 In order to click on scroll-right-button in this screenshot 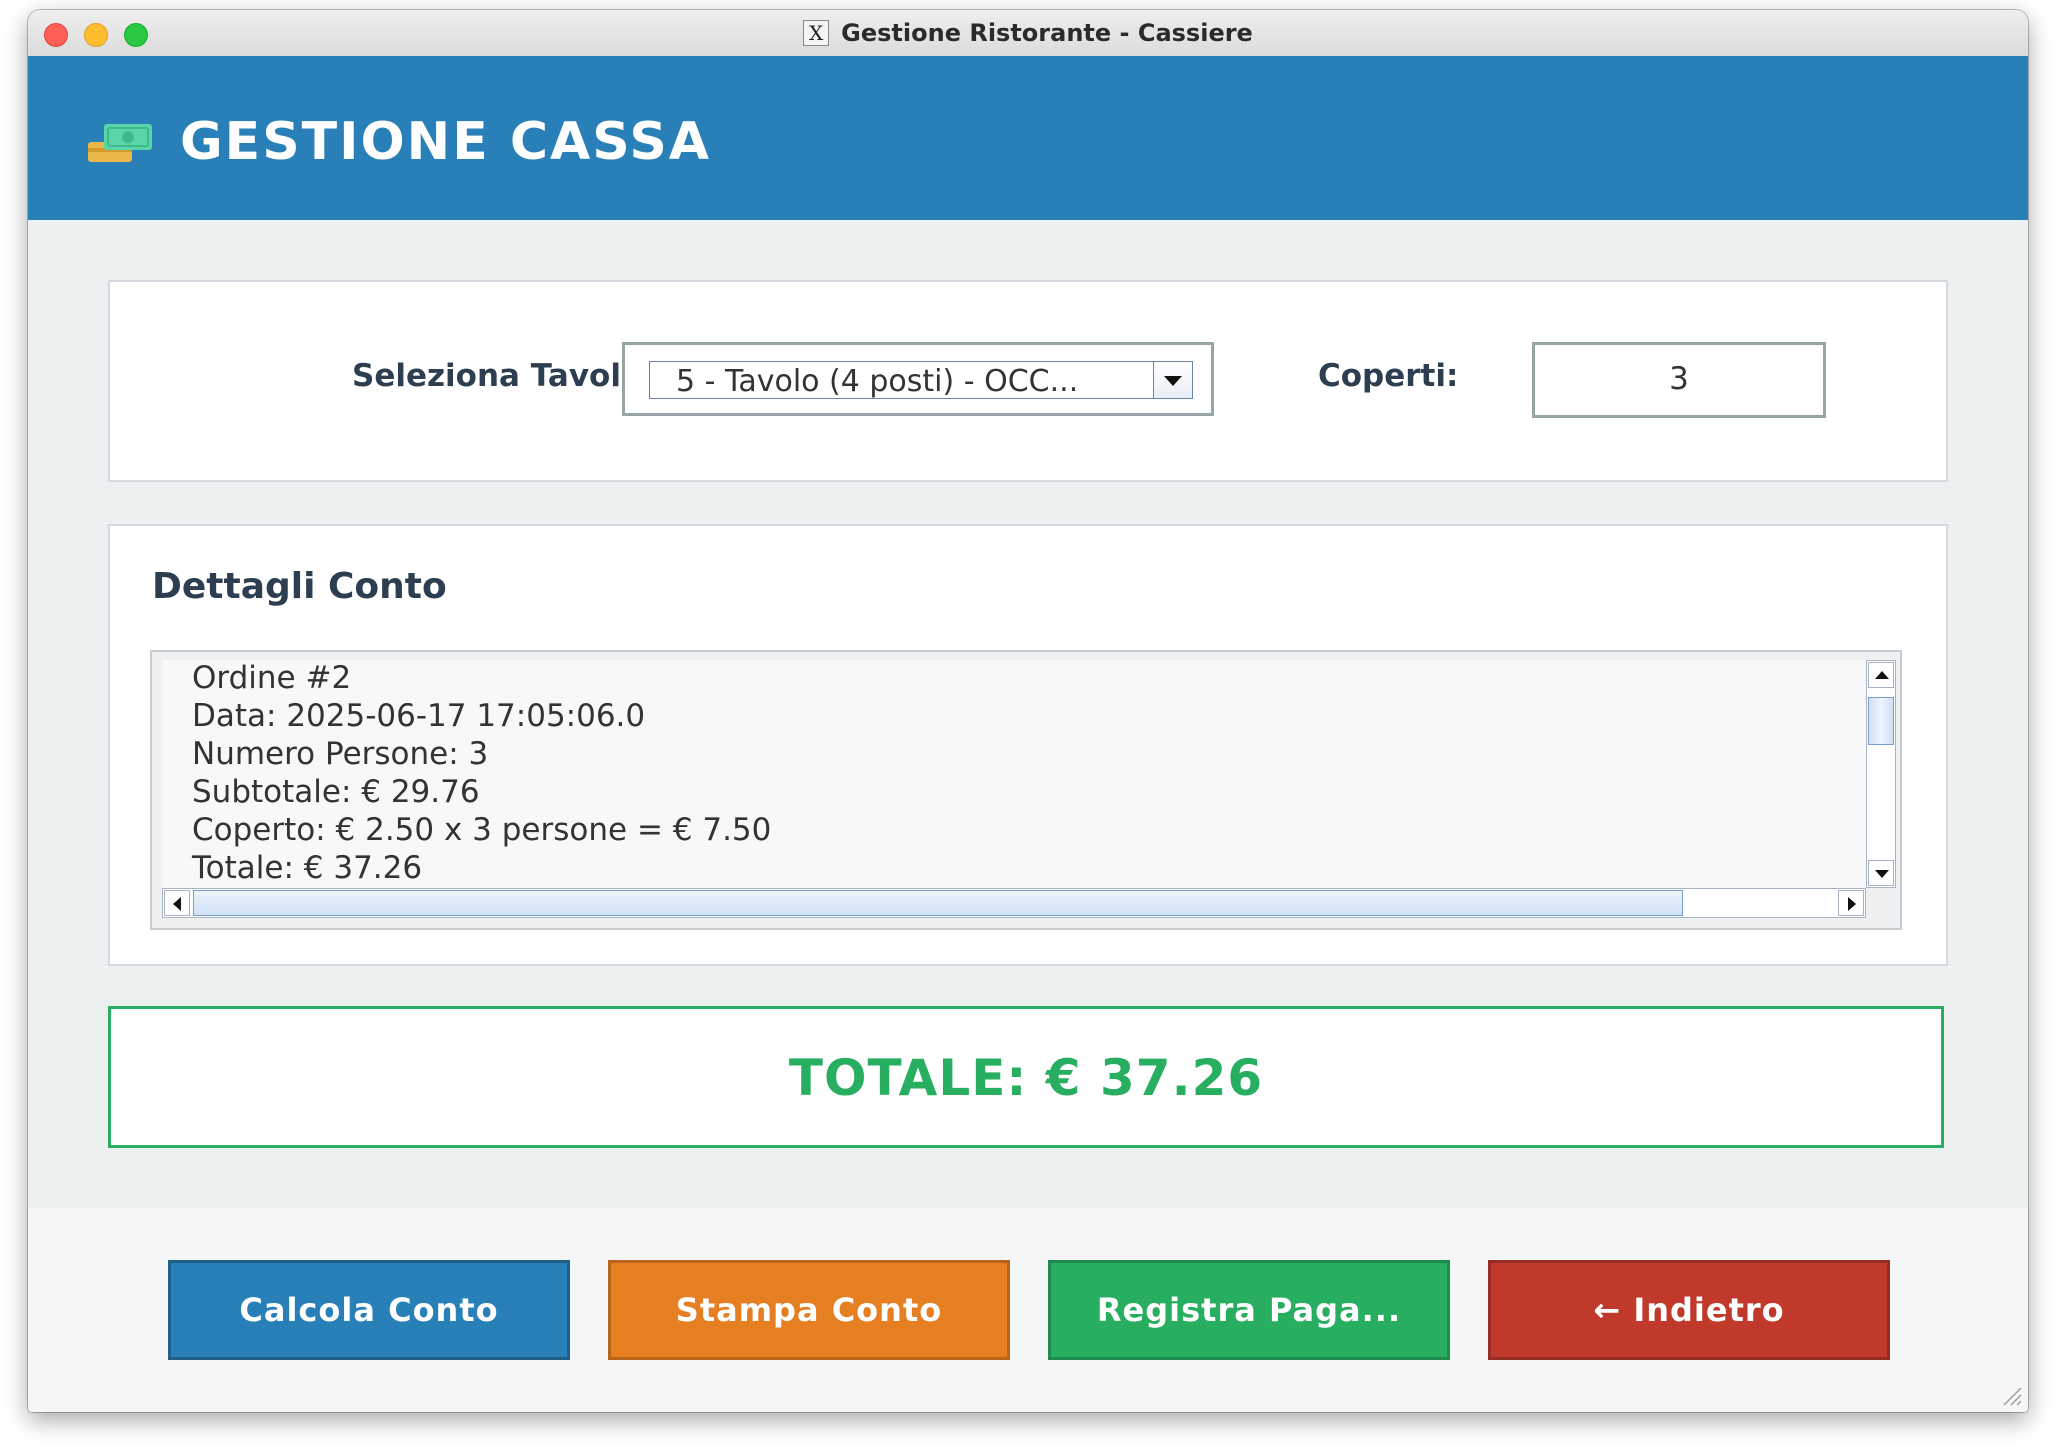, I will do `click(1851, 903)`.